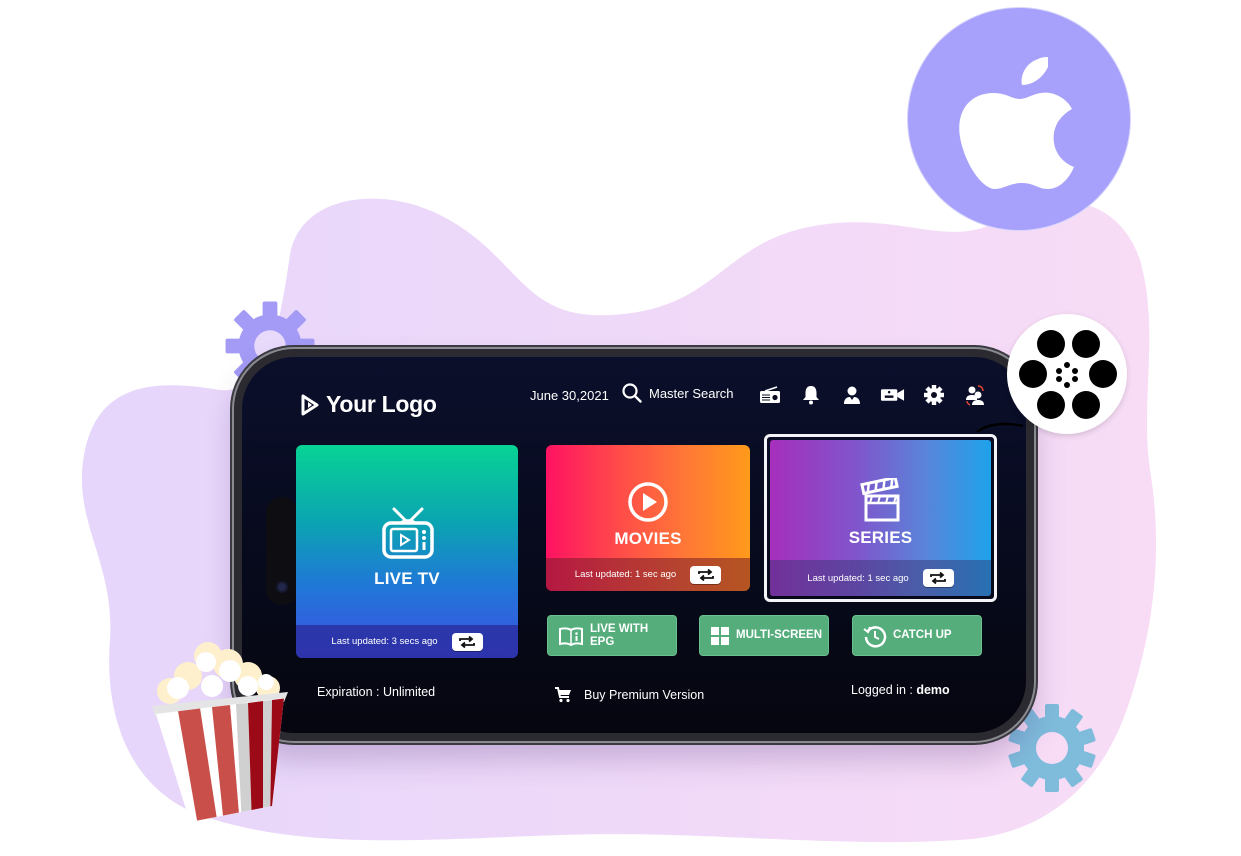  I want to click on movies-last-updated: Last updated: 1 sec ago, so click(625, 574).